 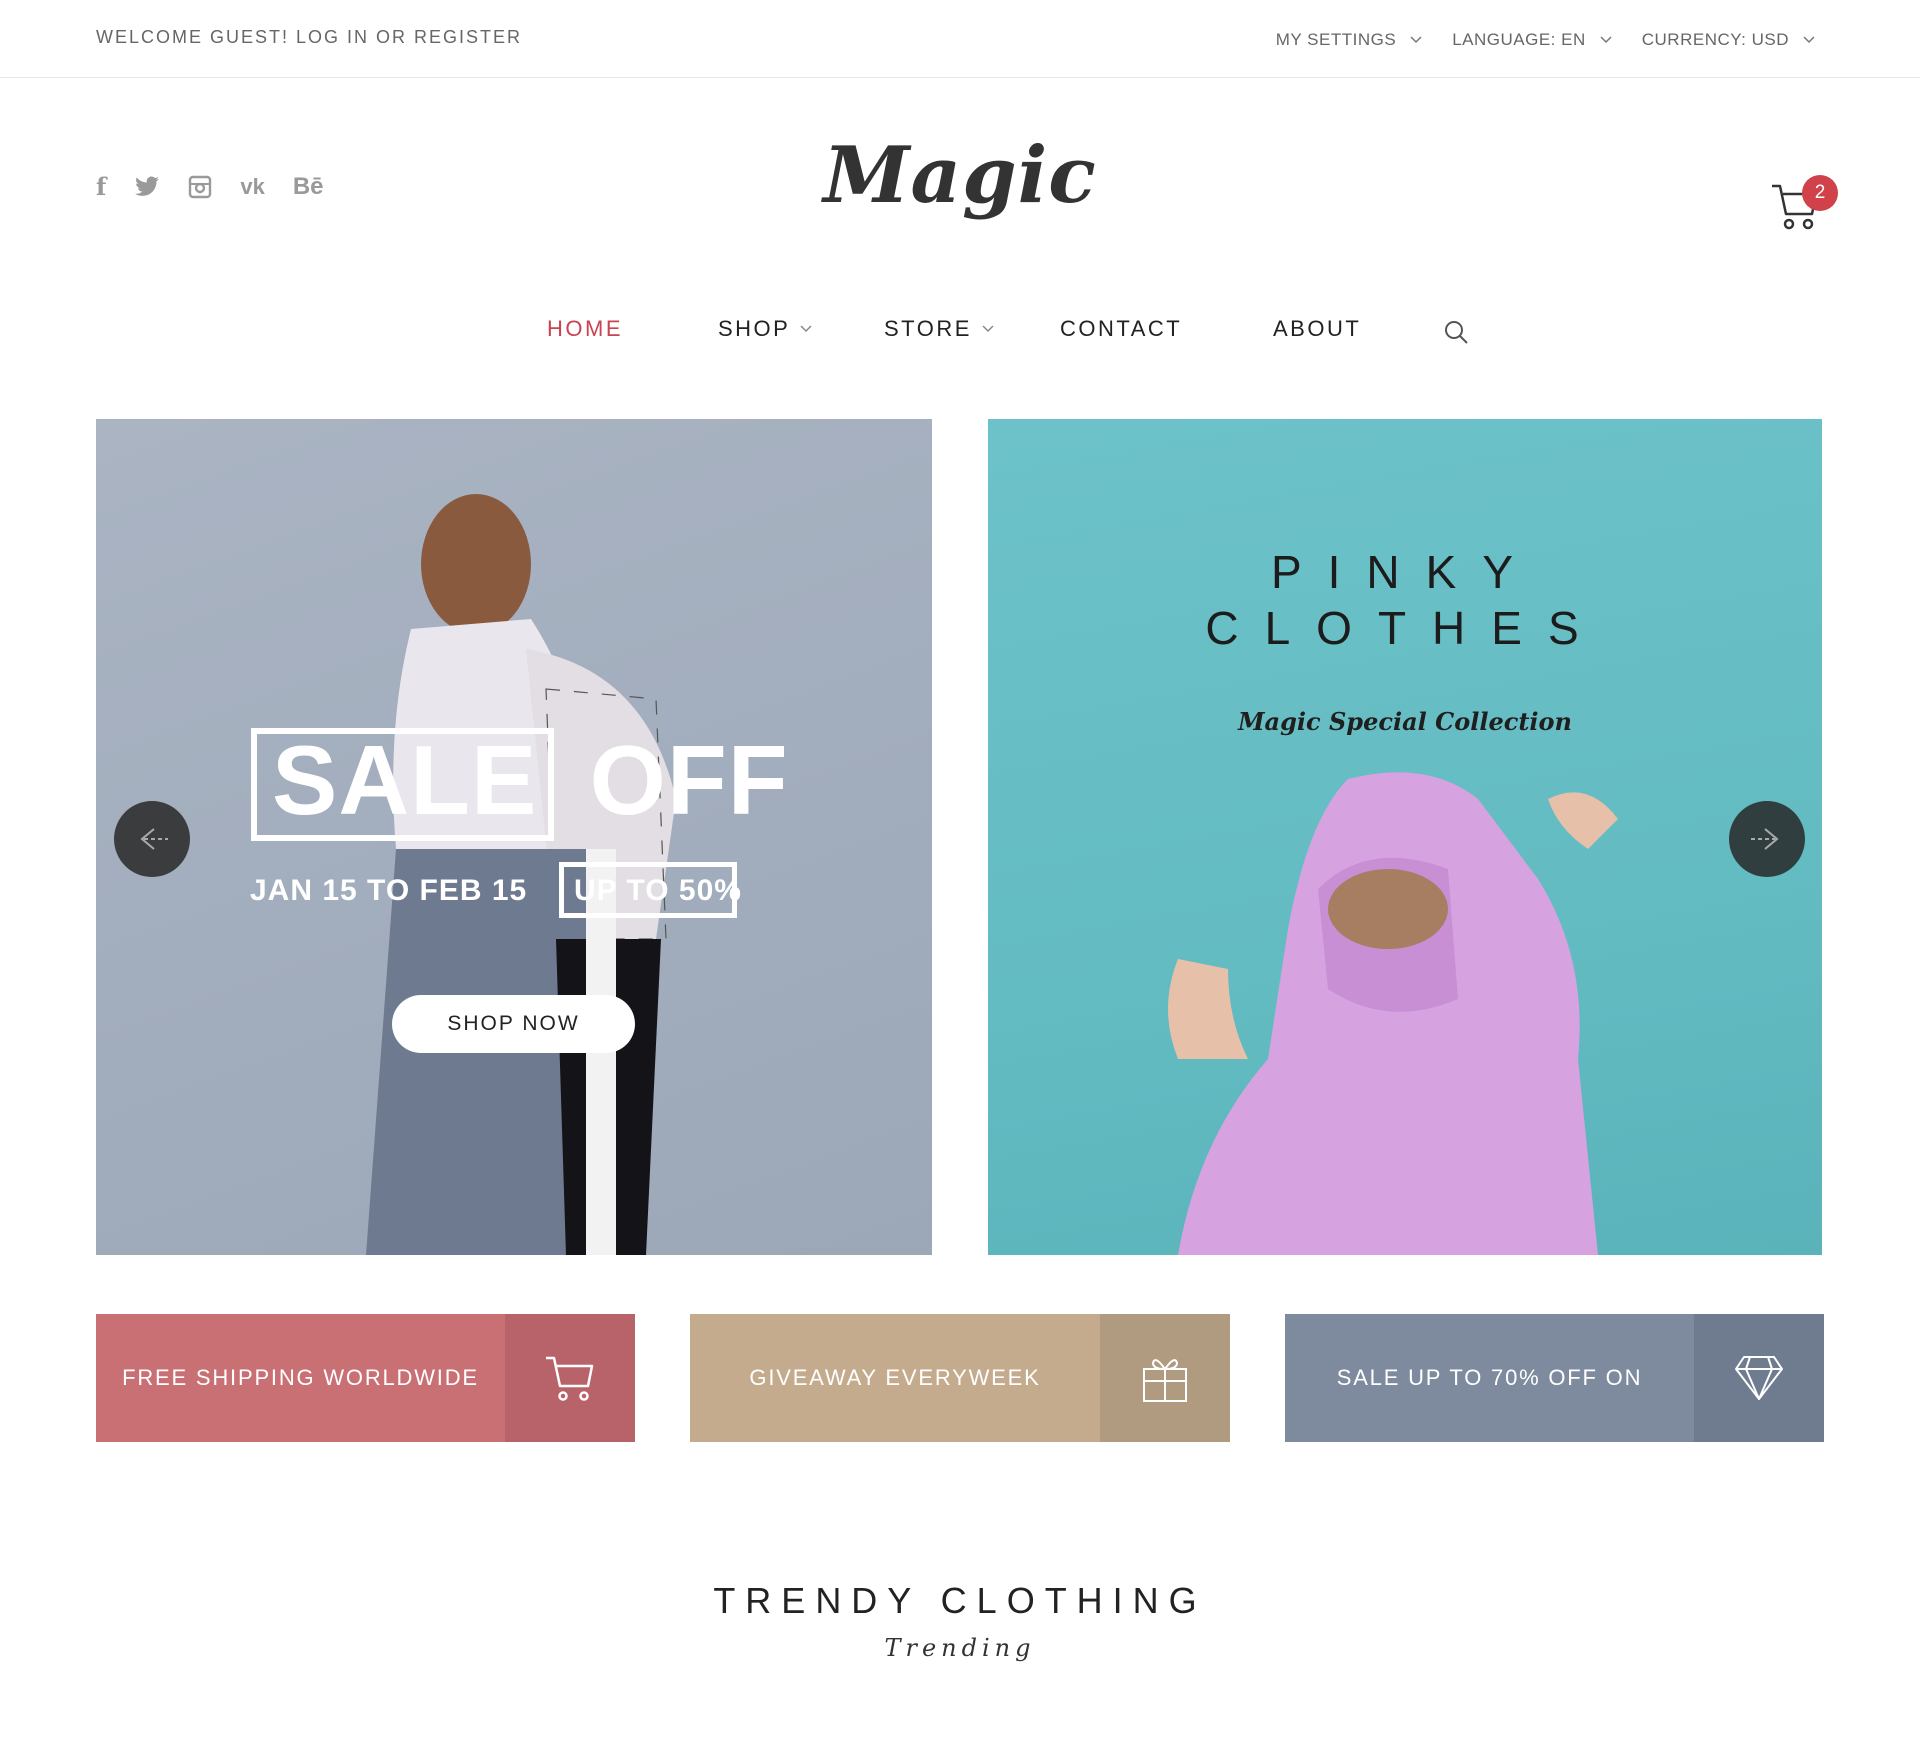 I want to click on discount-text: UP TO 50%, so click(x=658, y=890).